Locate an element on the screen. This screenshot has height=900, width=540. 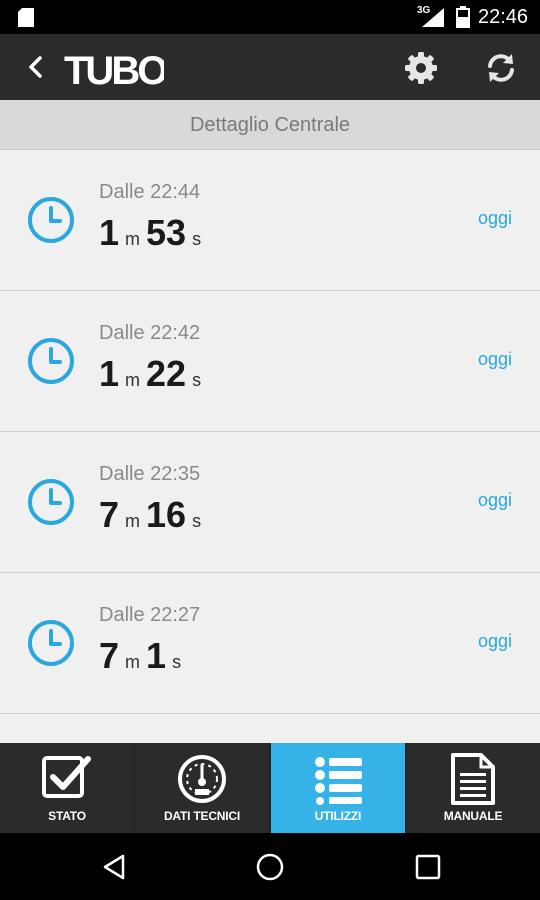
tab-label: UTILIZZI is located at coordinates (338, 816).